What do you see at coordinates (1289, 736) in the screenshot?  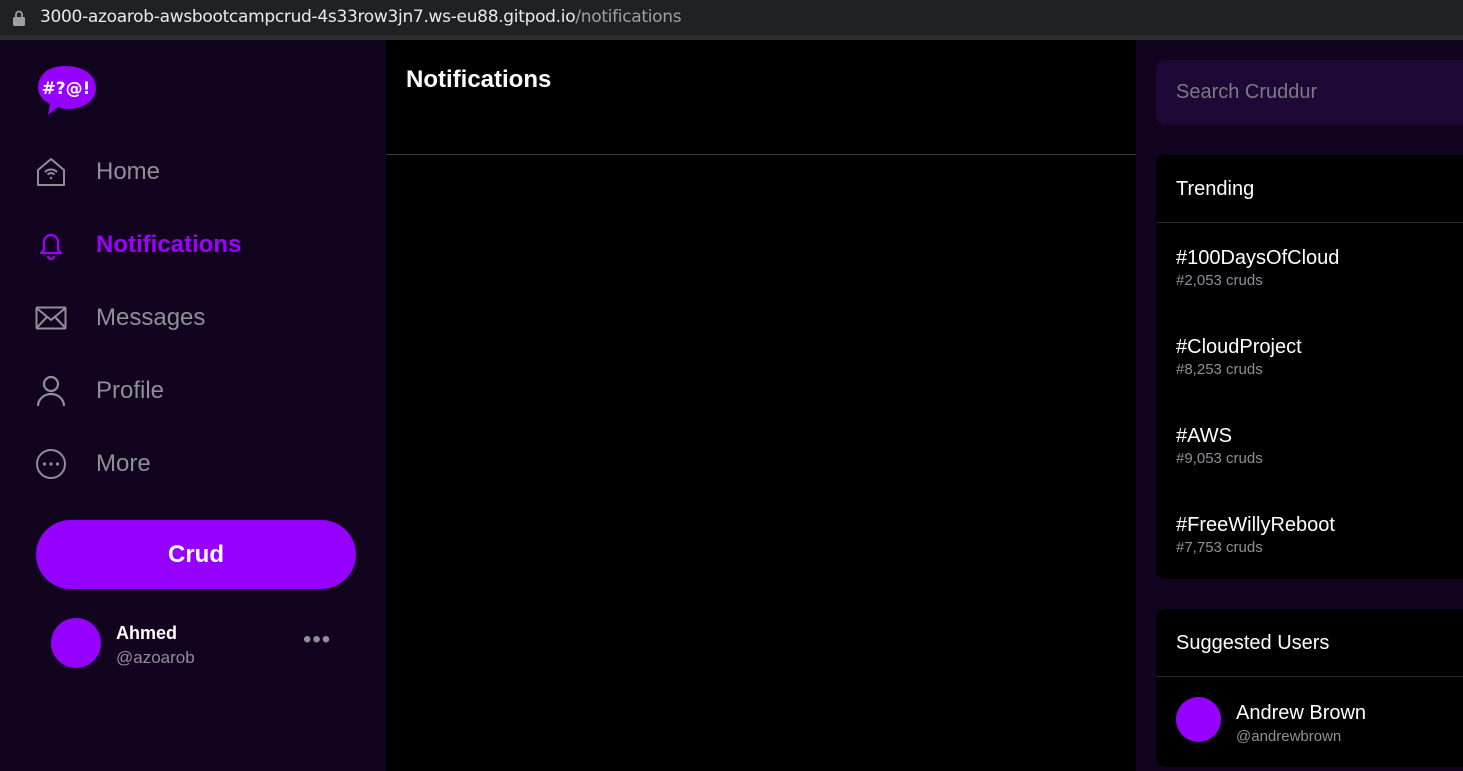 I see `suggested-user-handle: @andrewbrown` at bounding box center [1289, 736].